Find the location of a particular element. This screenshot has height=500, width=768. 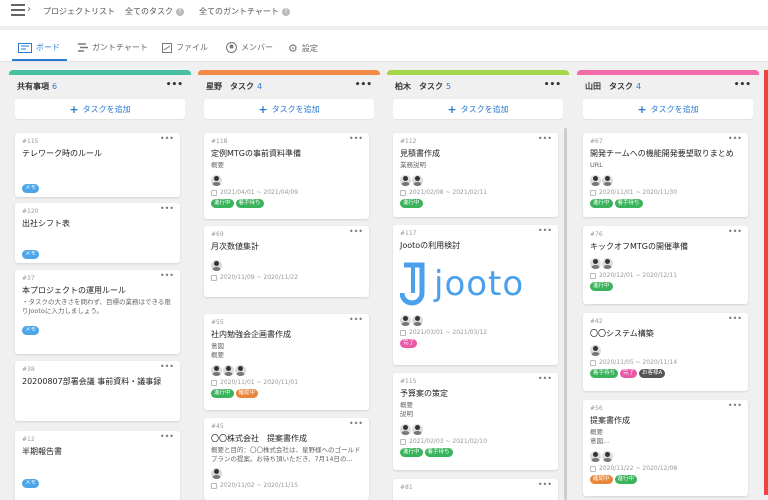

task-card: #69 ••• 月次数値集計 2020/11/09 ~ 2020/11/22 is located at coordinates (286, 261).